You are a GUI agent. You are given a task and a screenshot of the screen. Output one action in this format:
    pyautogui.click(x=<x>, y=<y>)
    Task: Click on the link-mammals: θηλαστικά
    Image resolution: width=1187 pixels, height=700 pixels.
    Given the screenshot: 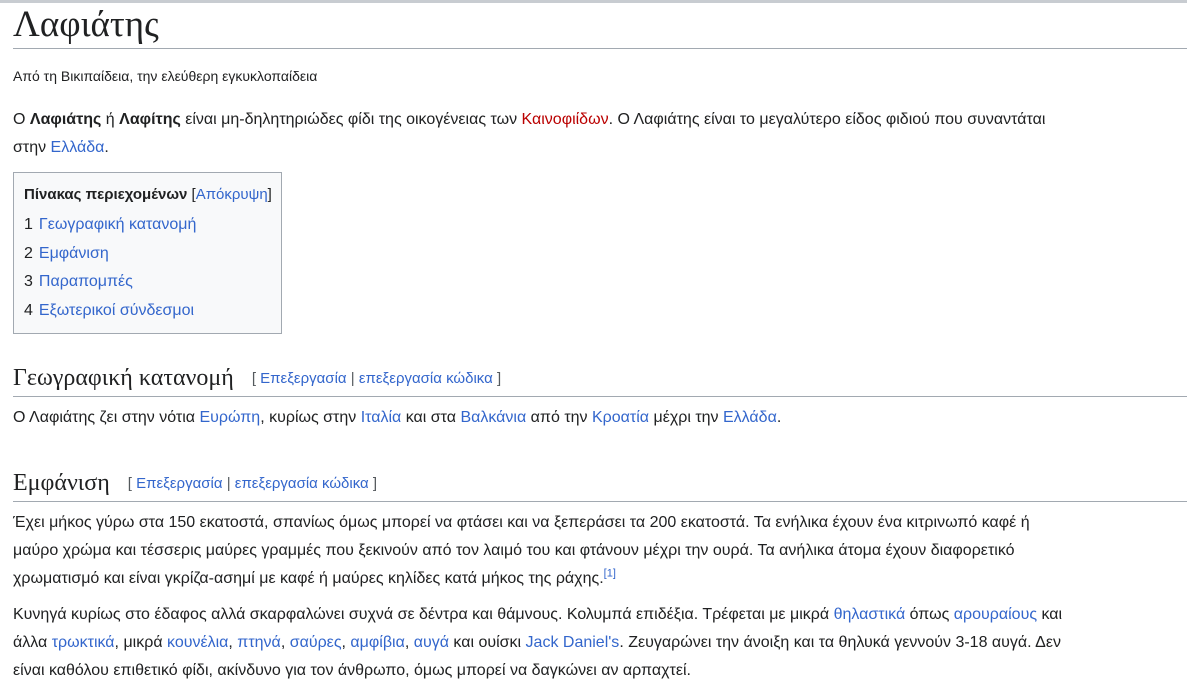 What is the action you would take?
    pyautogui.click(x=870, y=614)
    